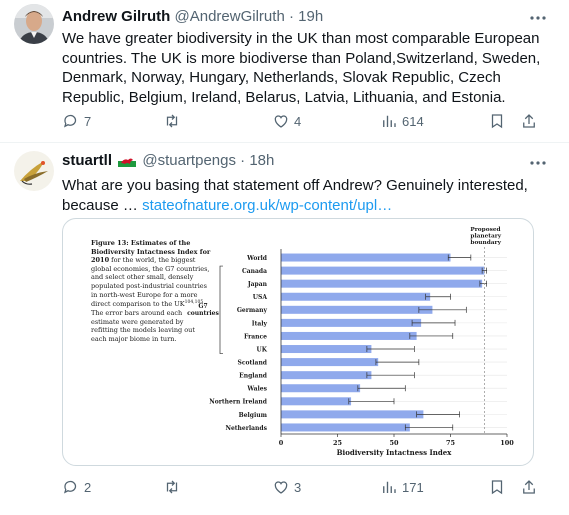  I want to click on bar-germany, so click(357, 309).